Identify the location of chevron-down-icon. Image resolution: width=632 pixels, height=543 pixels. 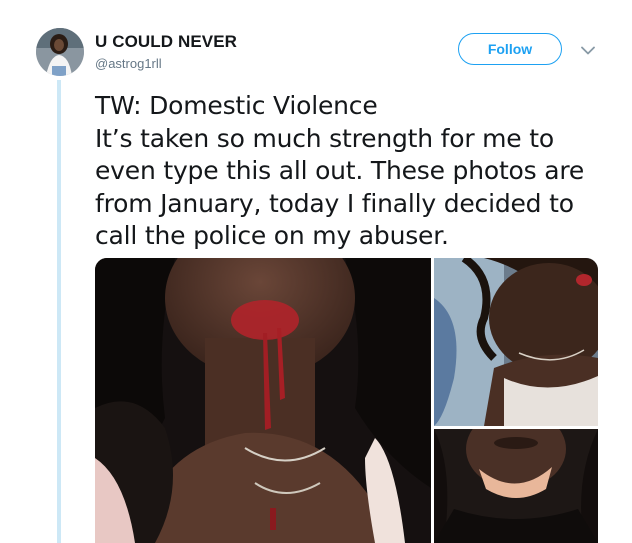
(588, 50).